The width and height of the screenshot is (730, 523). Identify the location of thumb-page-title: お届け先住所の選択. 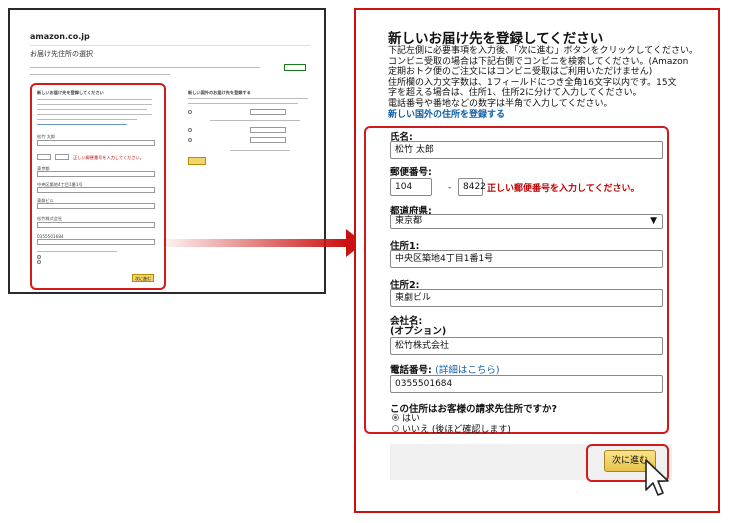
(61, 54).